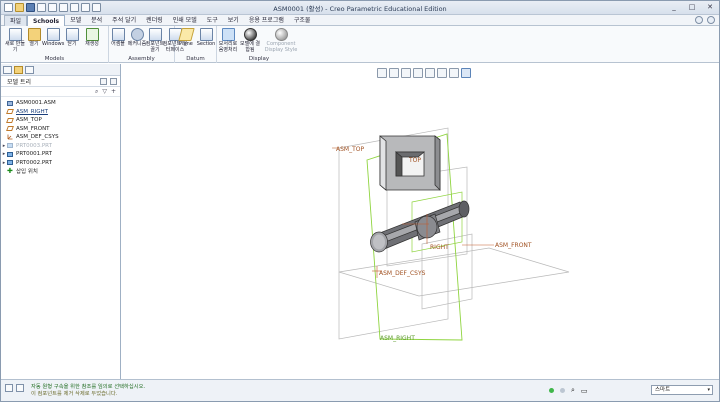 The height and width of the screenshot is (402, 720). What do you see at coordinates (10, 103) in the screenshot?
I see `assembly-icon` at bounding box center [10, 103].